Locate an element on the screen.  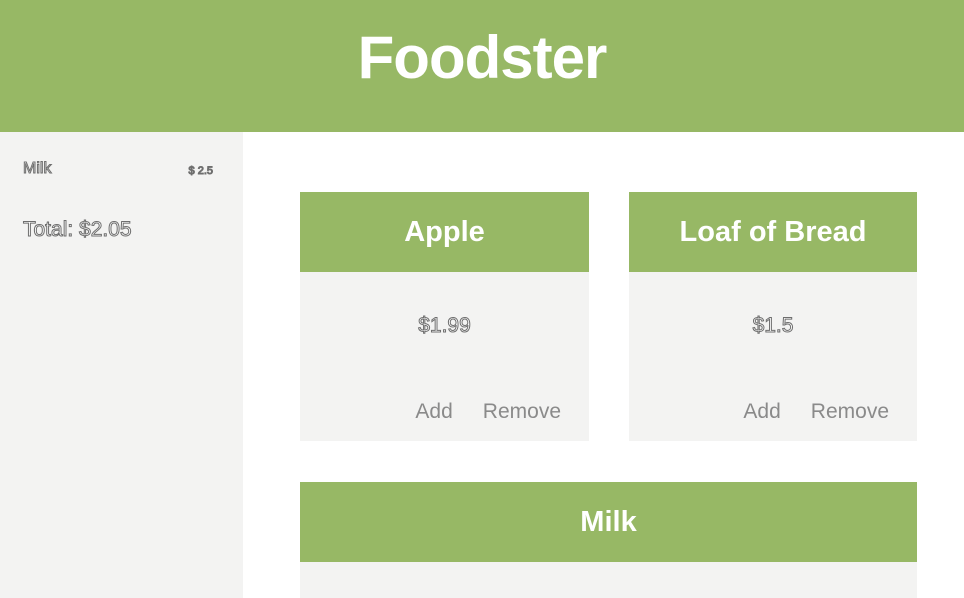
product-title: Apple is located at coordinates (444, 232).